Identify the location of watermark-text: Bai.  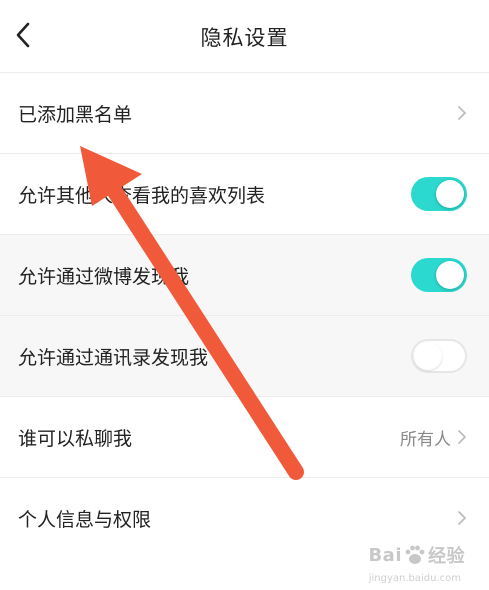
(385, 555).